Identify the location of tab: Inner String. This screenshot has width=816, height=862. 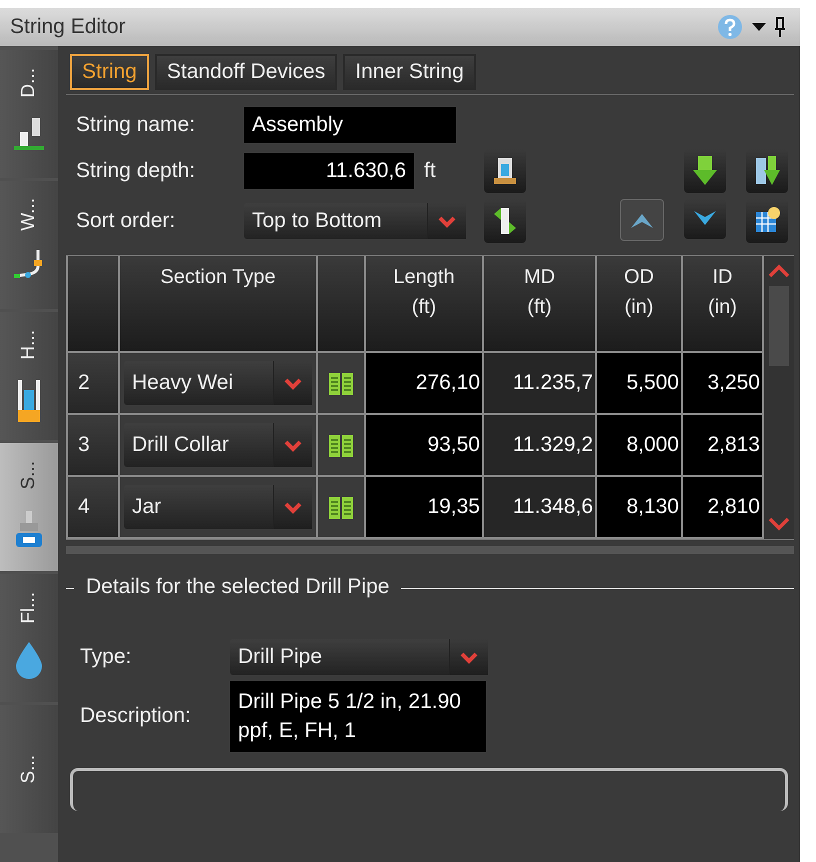
(409, 72).